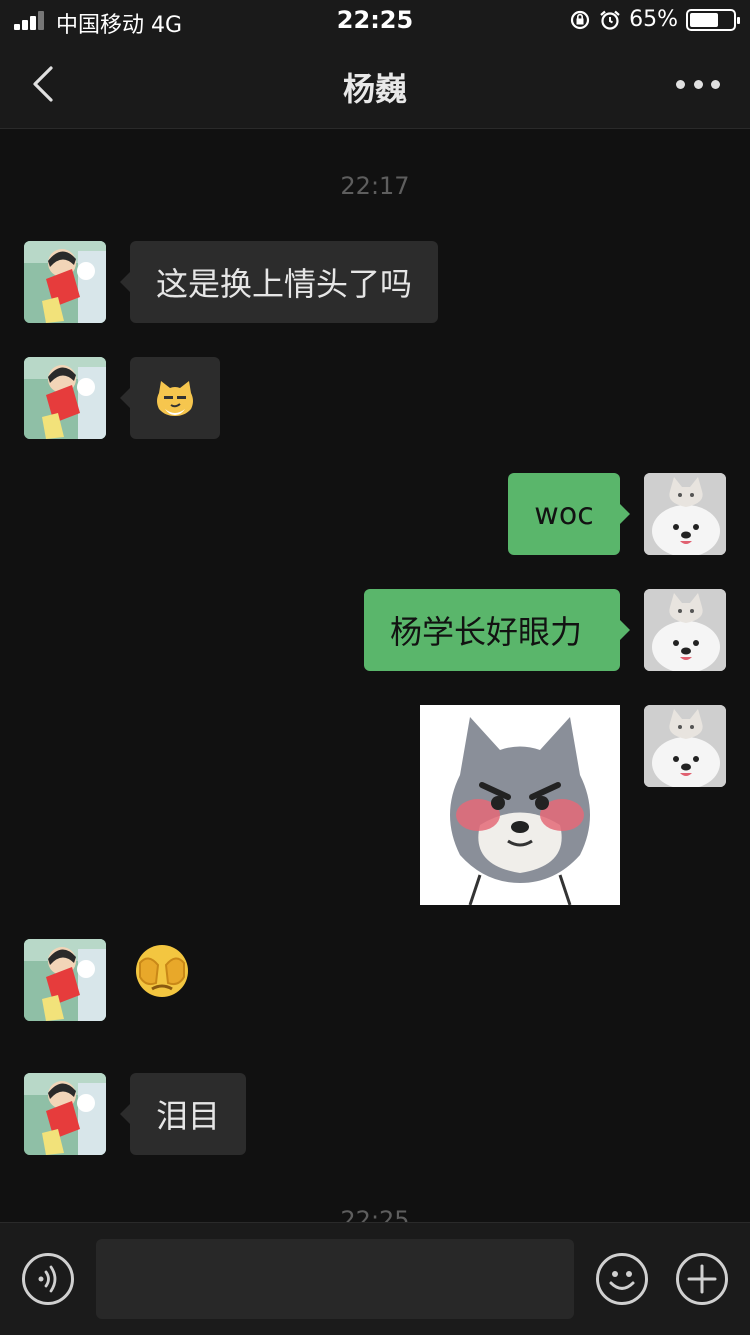 The width and height of the screenshot is (750, 1335). I want to click on message-bubble: woc, so click(569, 514).